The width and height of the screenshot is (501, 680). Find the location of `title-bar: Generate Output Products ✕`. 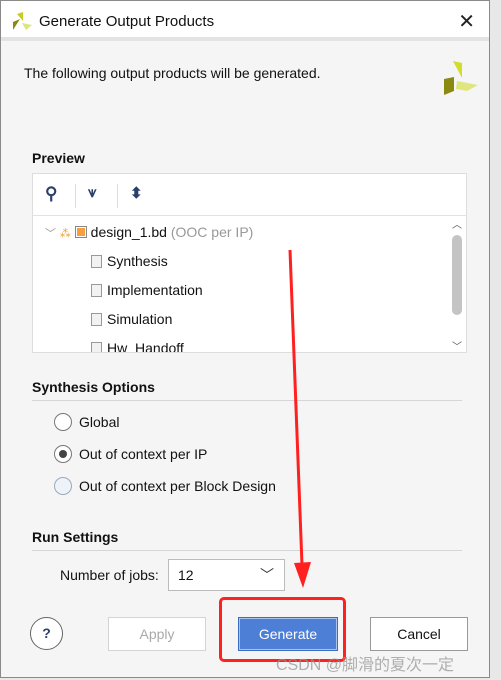

title-bar: Generate Output Products ✕ is located at coordinates (245, 21).